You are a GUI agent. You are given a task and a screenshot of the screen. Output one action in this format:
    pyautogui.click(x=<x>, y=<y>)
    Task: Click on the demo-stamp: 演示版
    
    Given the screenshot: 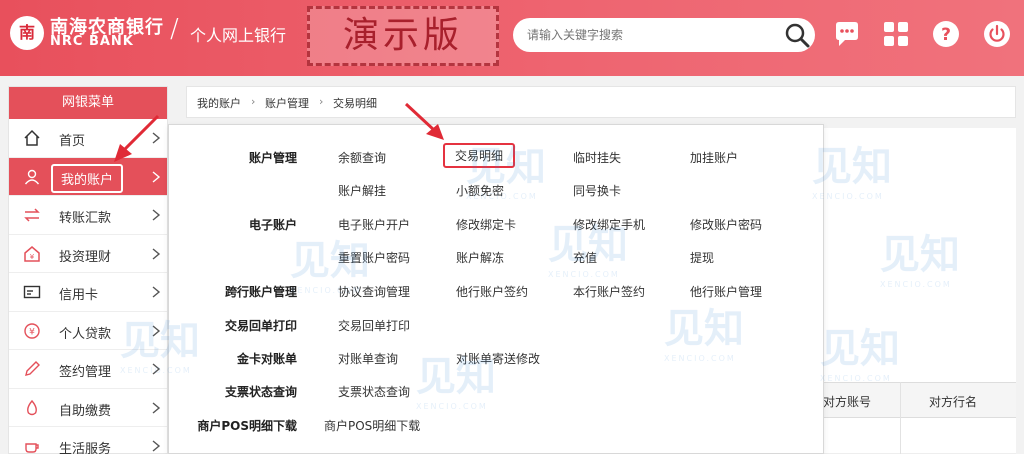 What is the action you would take?
    pyautogui.click(x=403, y=36)
    